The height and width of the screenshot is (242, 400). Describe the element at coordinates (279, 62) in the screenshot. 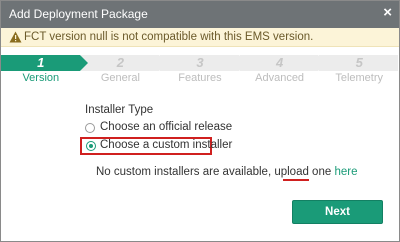

I see `step-number: 4` at that location.